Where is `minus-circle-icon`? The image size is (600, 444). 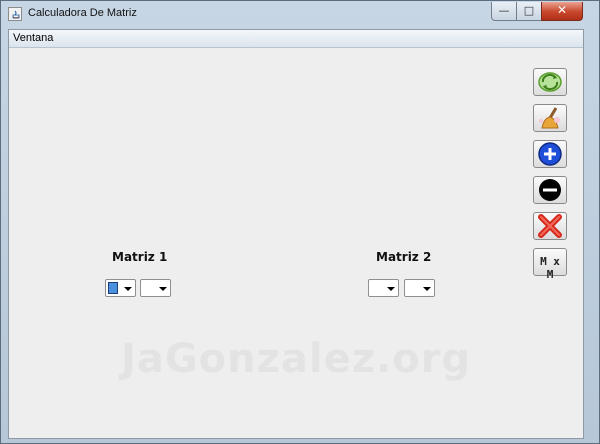
minus-circle-icon is located at coordinates (550, 190).